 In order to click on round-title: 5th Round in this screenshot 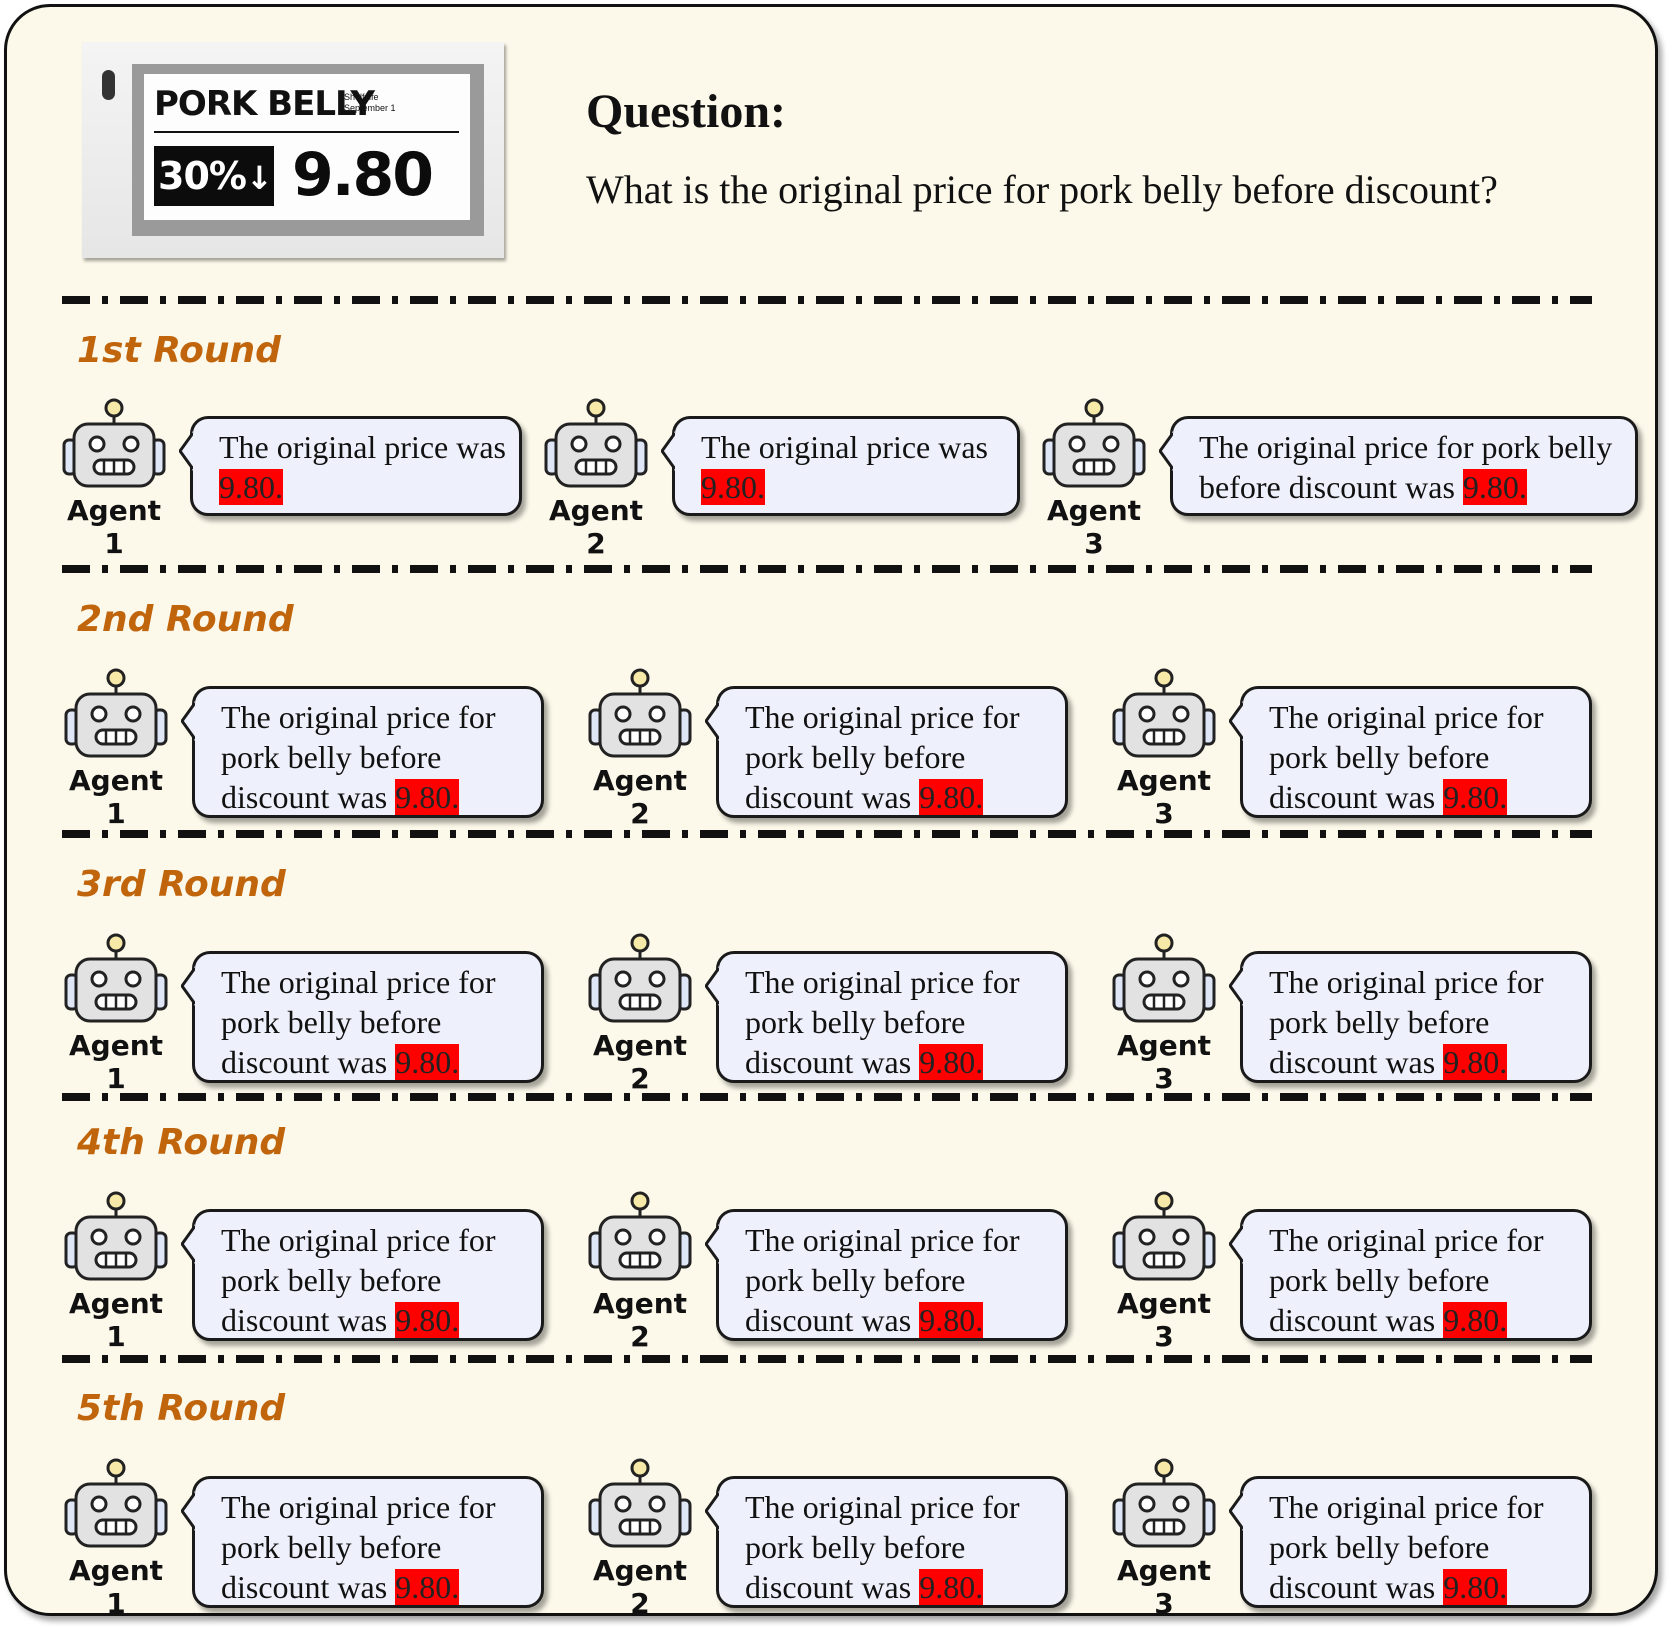, I will do `click(181, 1408)`.